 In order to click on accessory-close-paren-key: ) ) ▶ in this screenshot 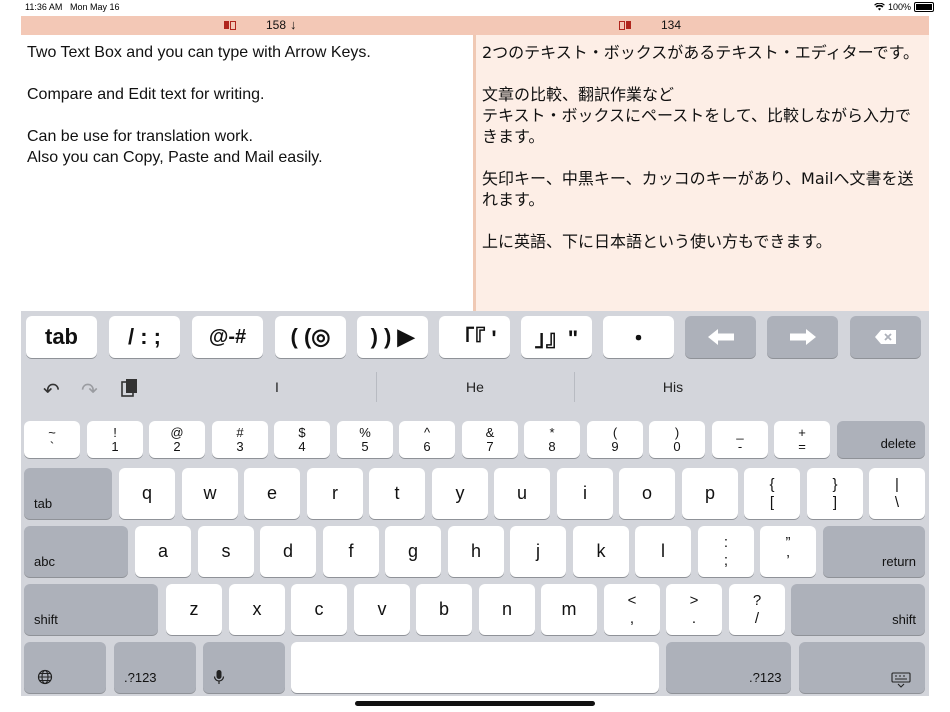, I will do `click(392, 337)`.